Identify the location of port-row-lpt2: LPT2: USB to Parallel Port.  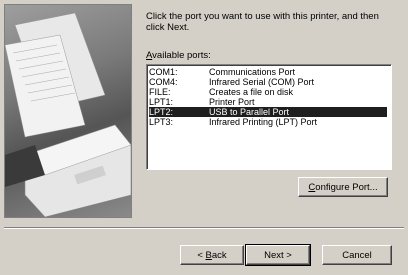
(268, 112).